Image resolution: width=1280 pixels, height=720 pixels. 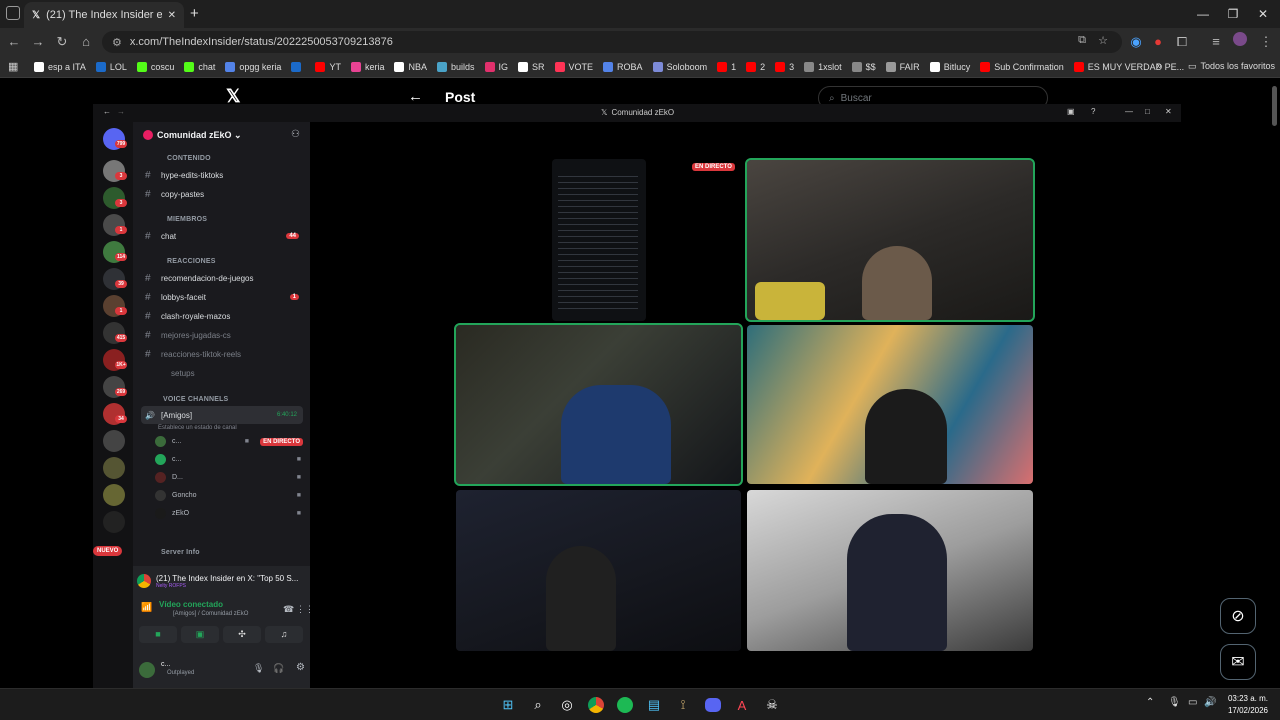 I want to click on close-tab-icon: ✕, so click(x=172, y=15).